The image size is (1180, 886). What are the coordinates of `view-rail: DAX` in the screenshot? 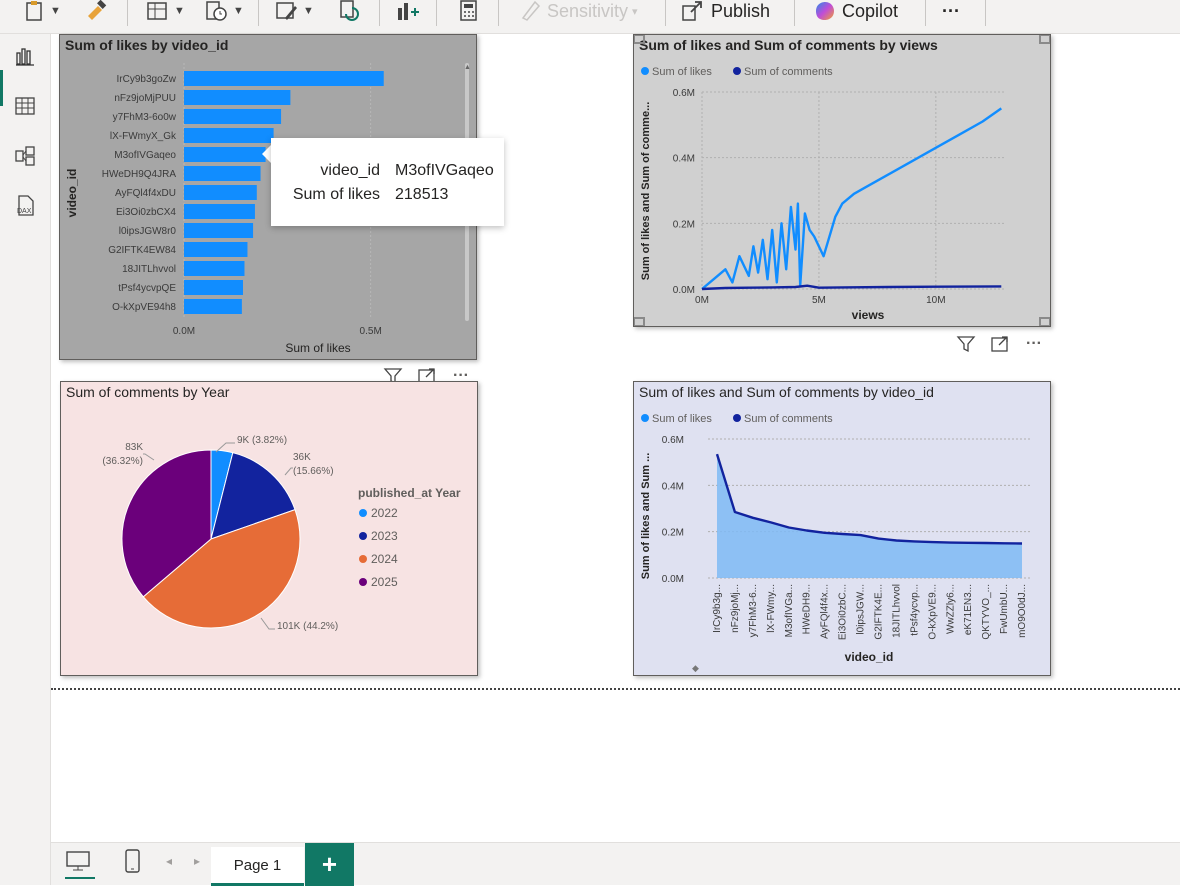 It's located at (25, 459).